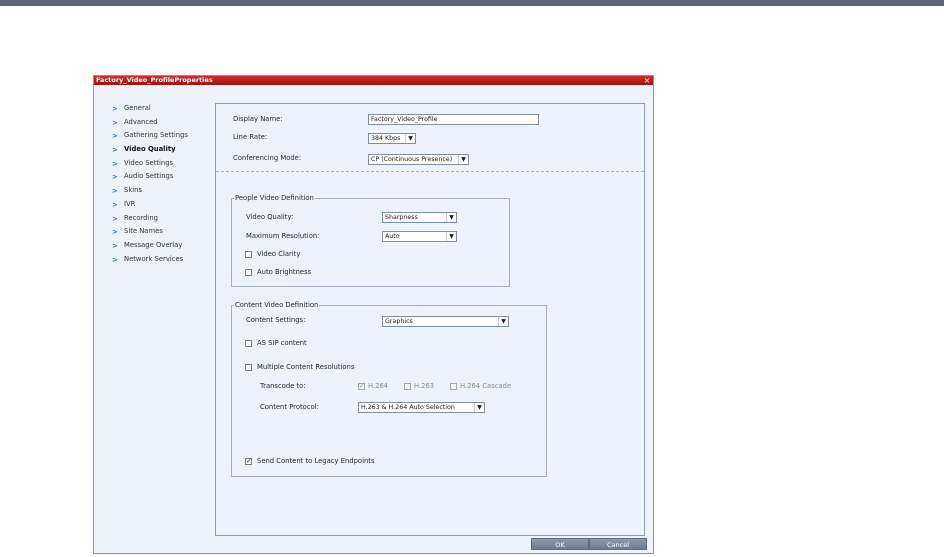  What do you see at coordinates (276, 320) in the screenshot?
I see `content-settings-label: Content Settings:` at bounding box center [276, 320].